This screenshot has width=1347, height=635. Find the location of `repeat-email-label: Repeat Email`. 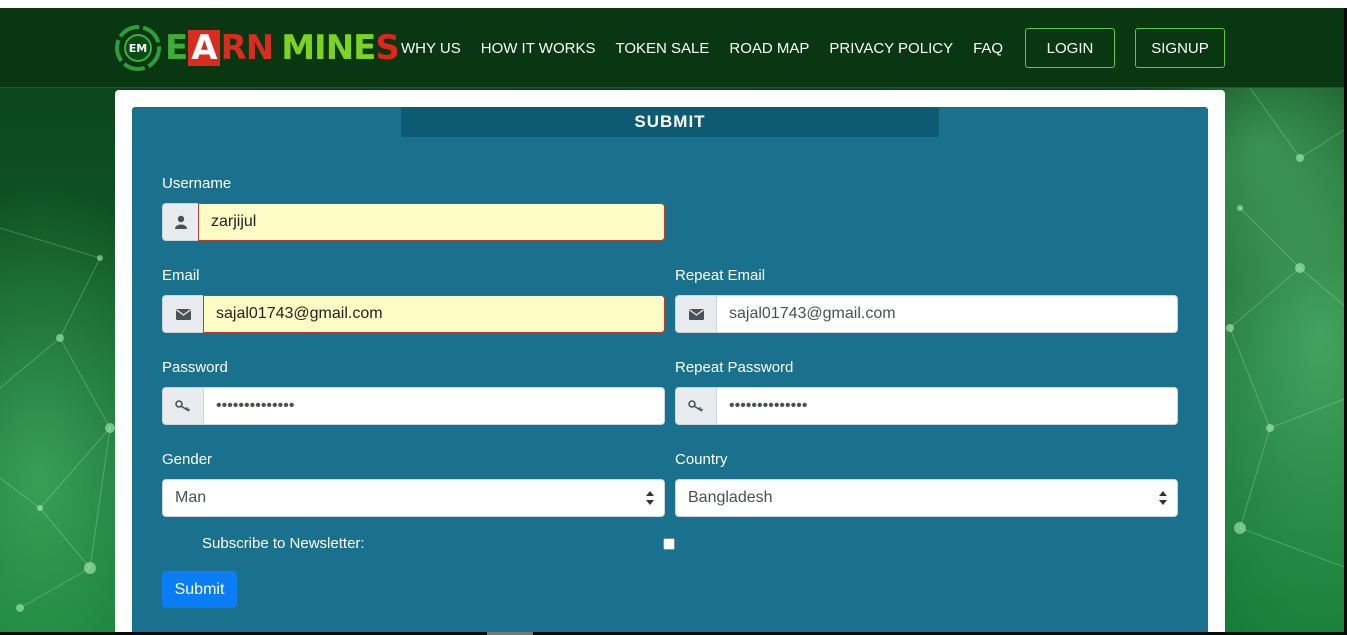

repeat-email-label: Repeat Email is located at coordinates (720, 275).